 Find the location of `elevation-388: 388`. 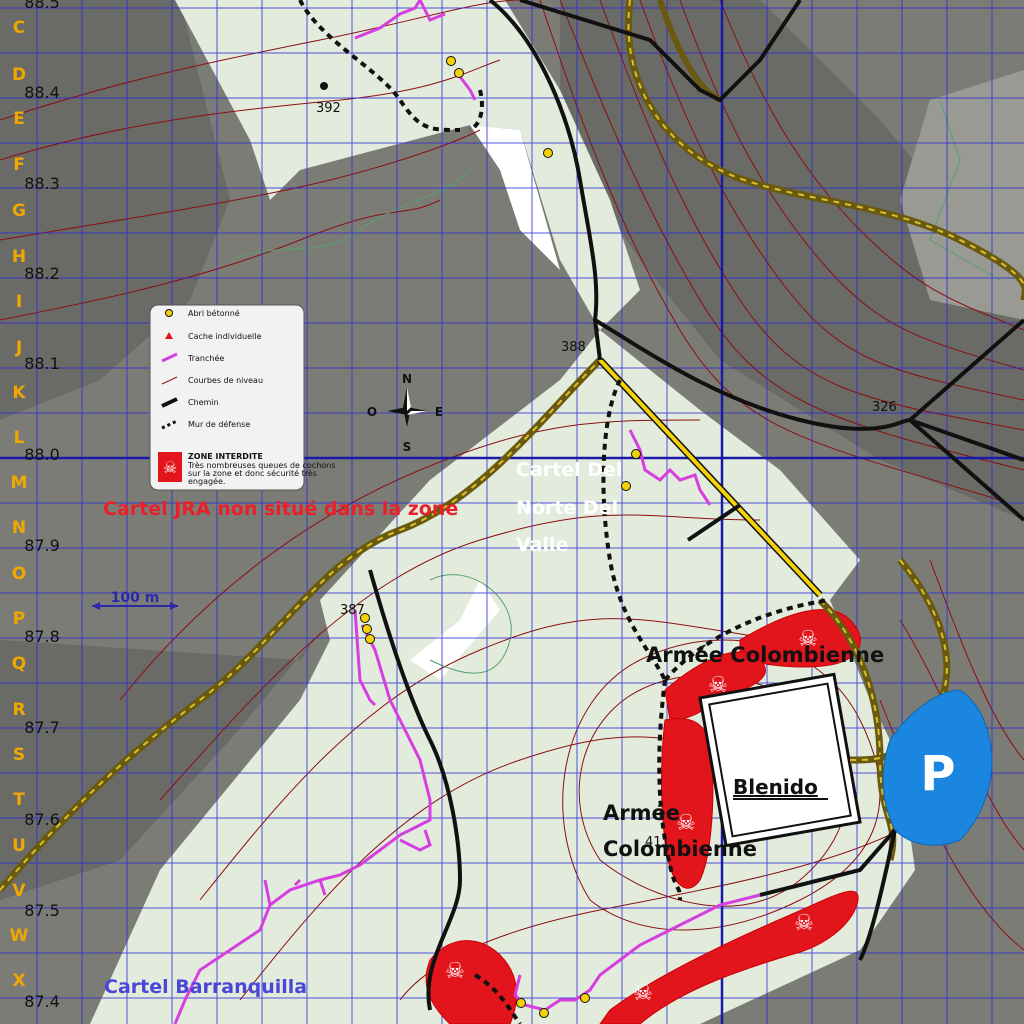

elevation-388: 388 is located at coordinates (573, 347).